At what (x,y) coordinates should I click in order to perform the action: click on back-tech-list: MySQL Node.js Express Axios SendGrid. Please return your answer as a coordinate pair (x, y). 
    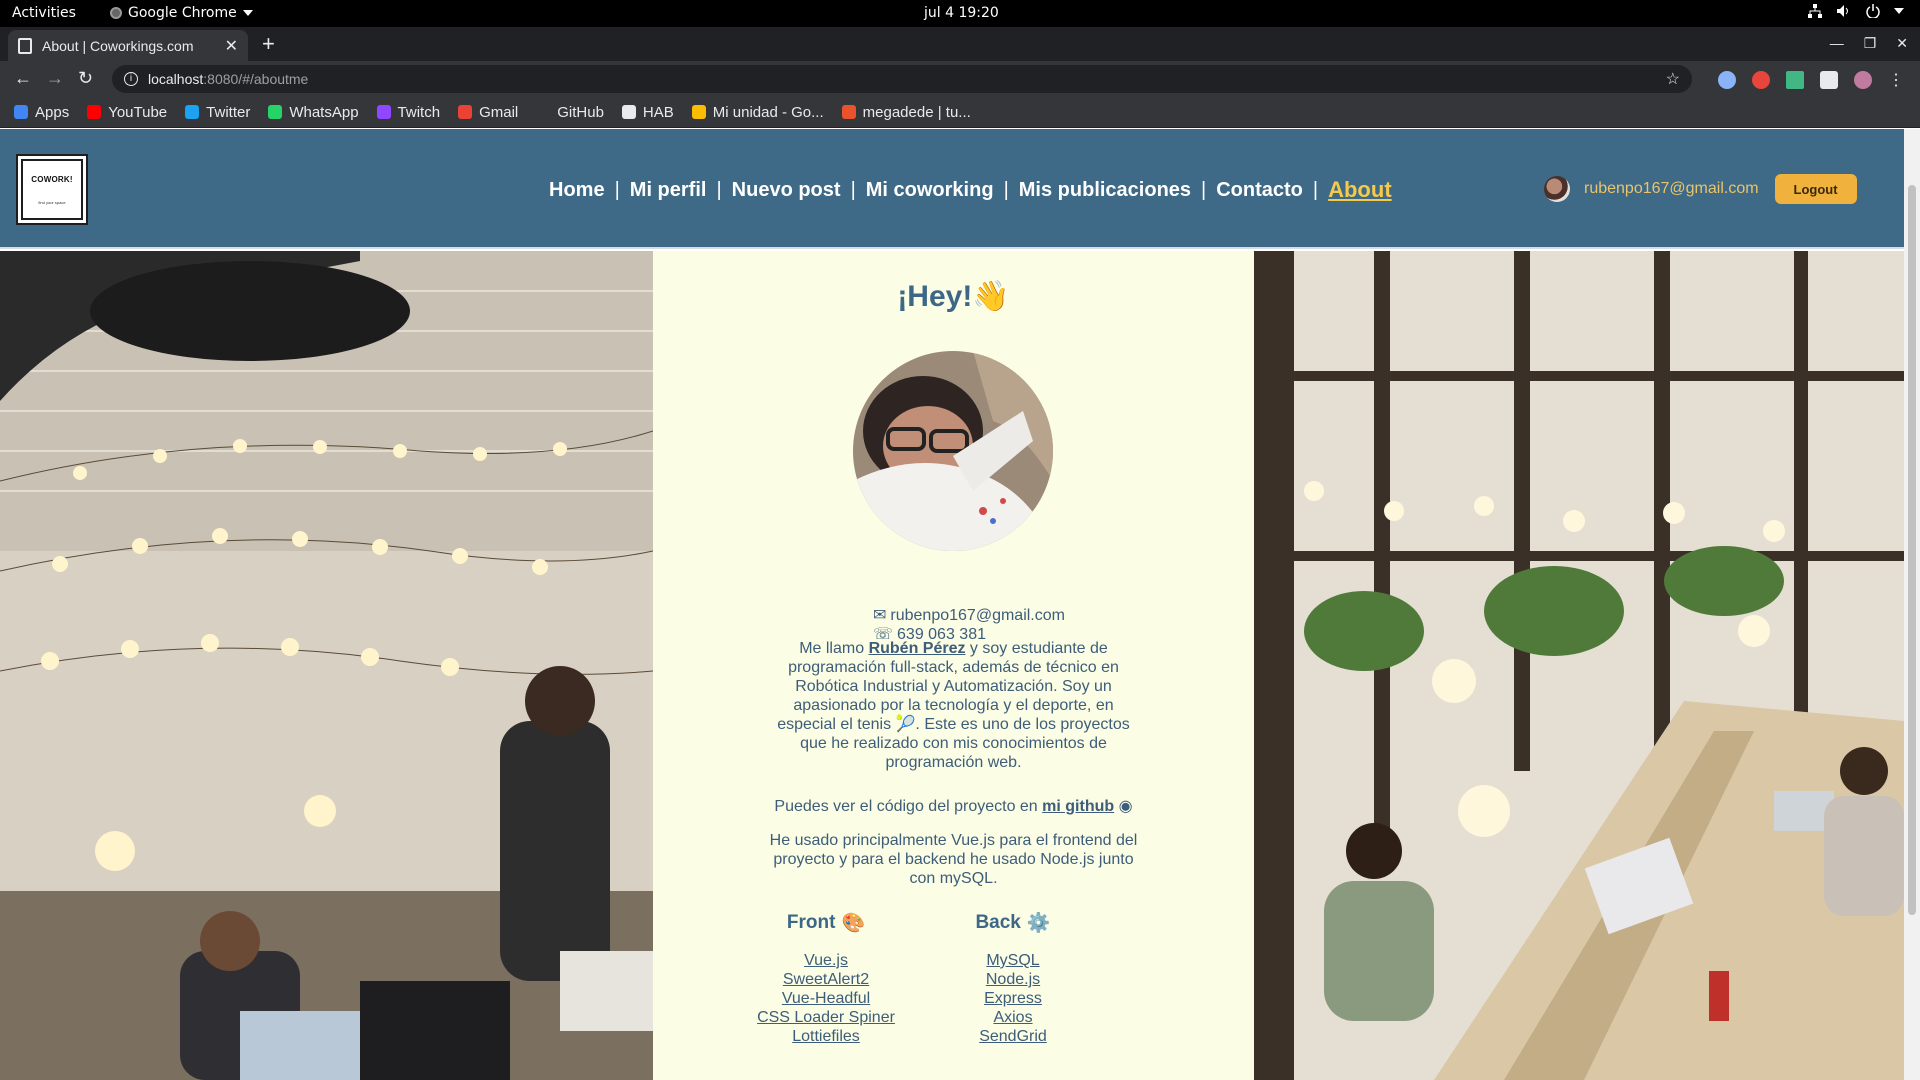
    Looking at the image, I should click on (1013, 998).